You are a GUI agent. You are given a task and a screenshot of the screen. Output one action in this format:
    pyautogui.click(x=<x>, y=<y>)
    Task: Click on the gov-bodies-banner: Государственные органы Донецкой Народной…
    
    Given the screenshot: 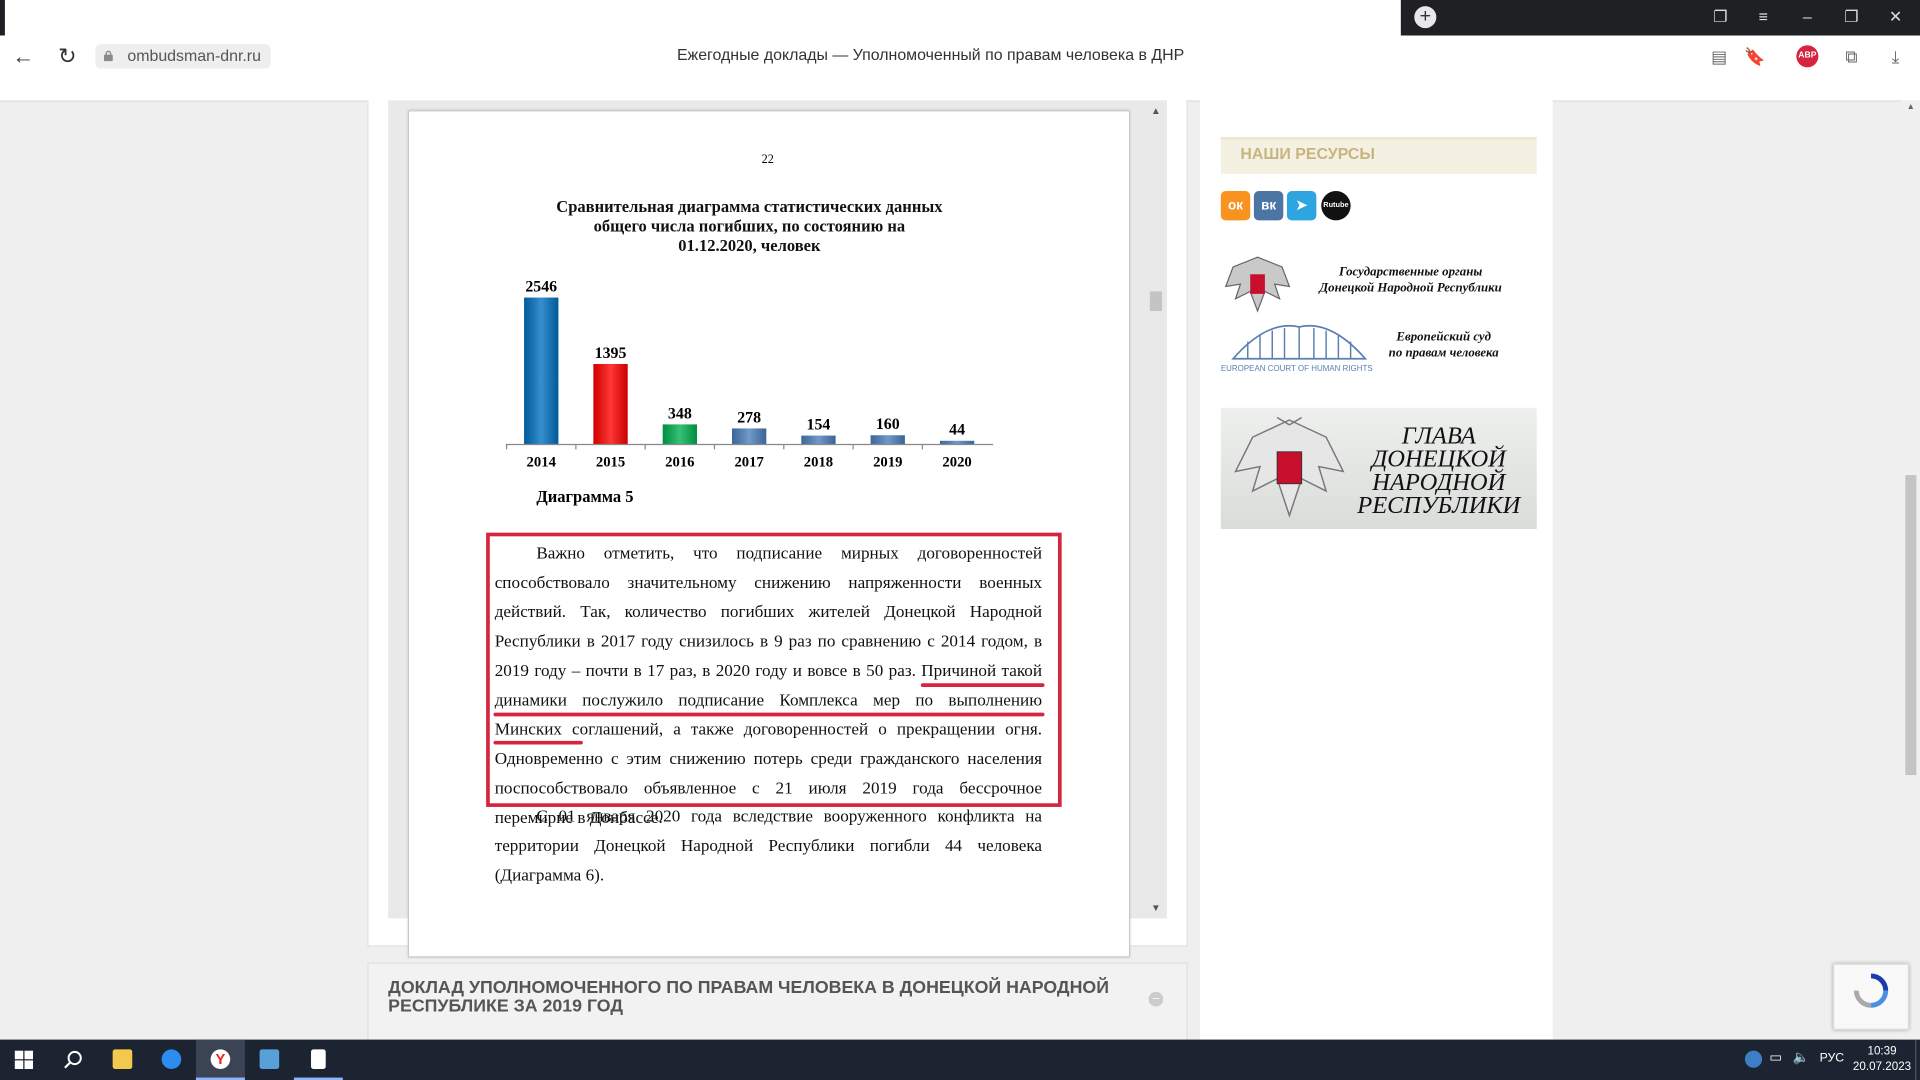 What is the action you would take?
    pyautogui.click(x=1379, y=283)
    